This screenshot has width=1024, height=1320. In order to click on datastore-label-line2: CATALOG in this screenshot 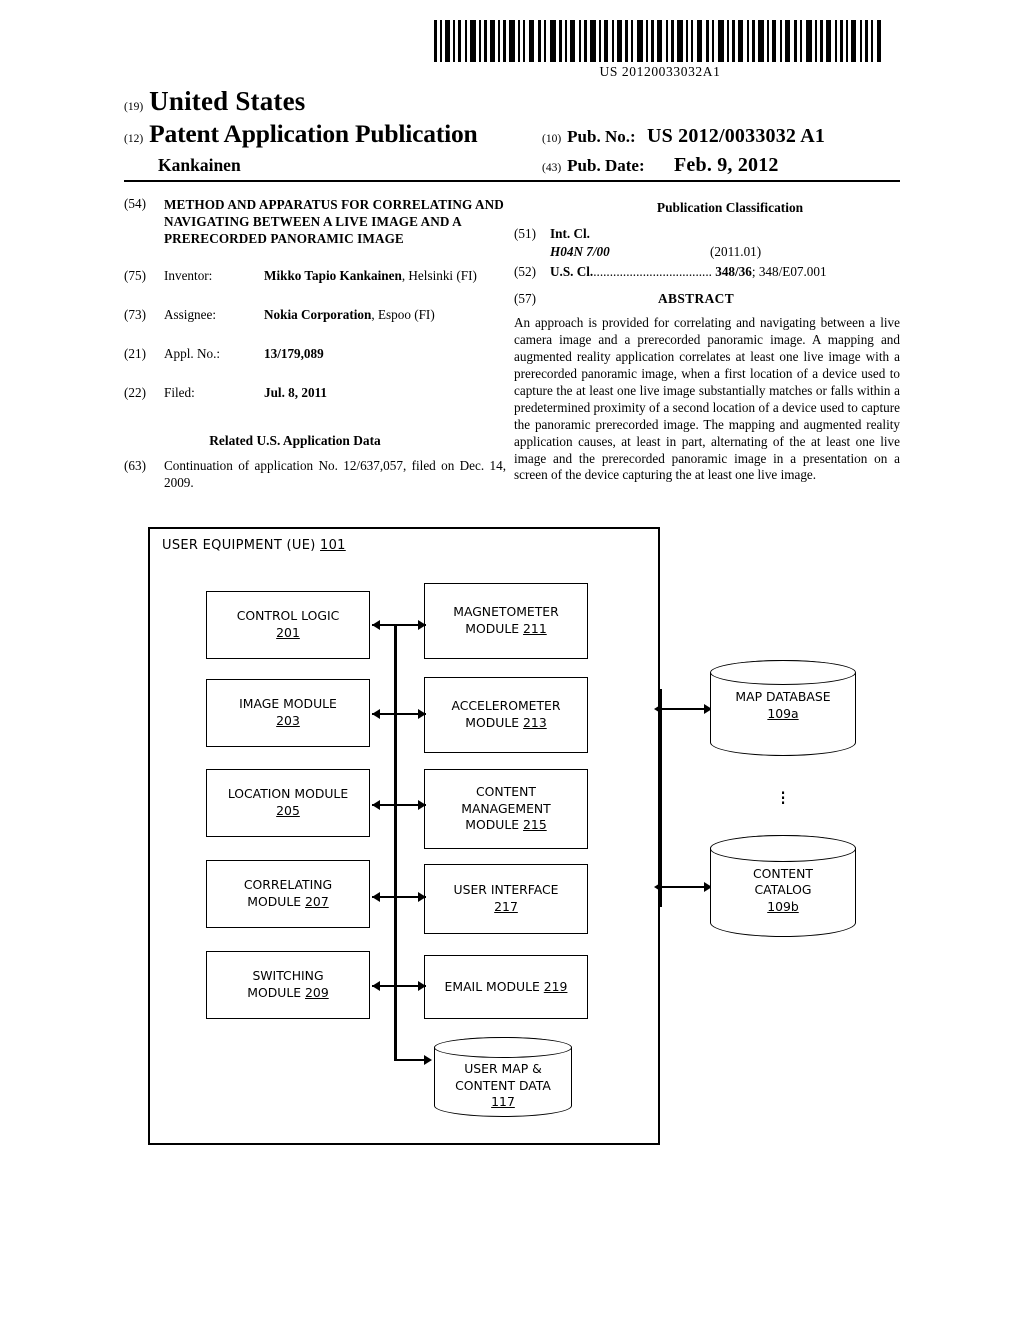, I will do `click(783, 890)`.